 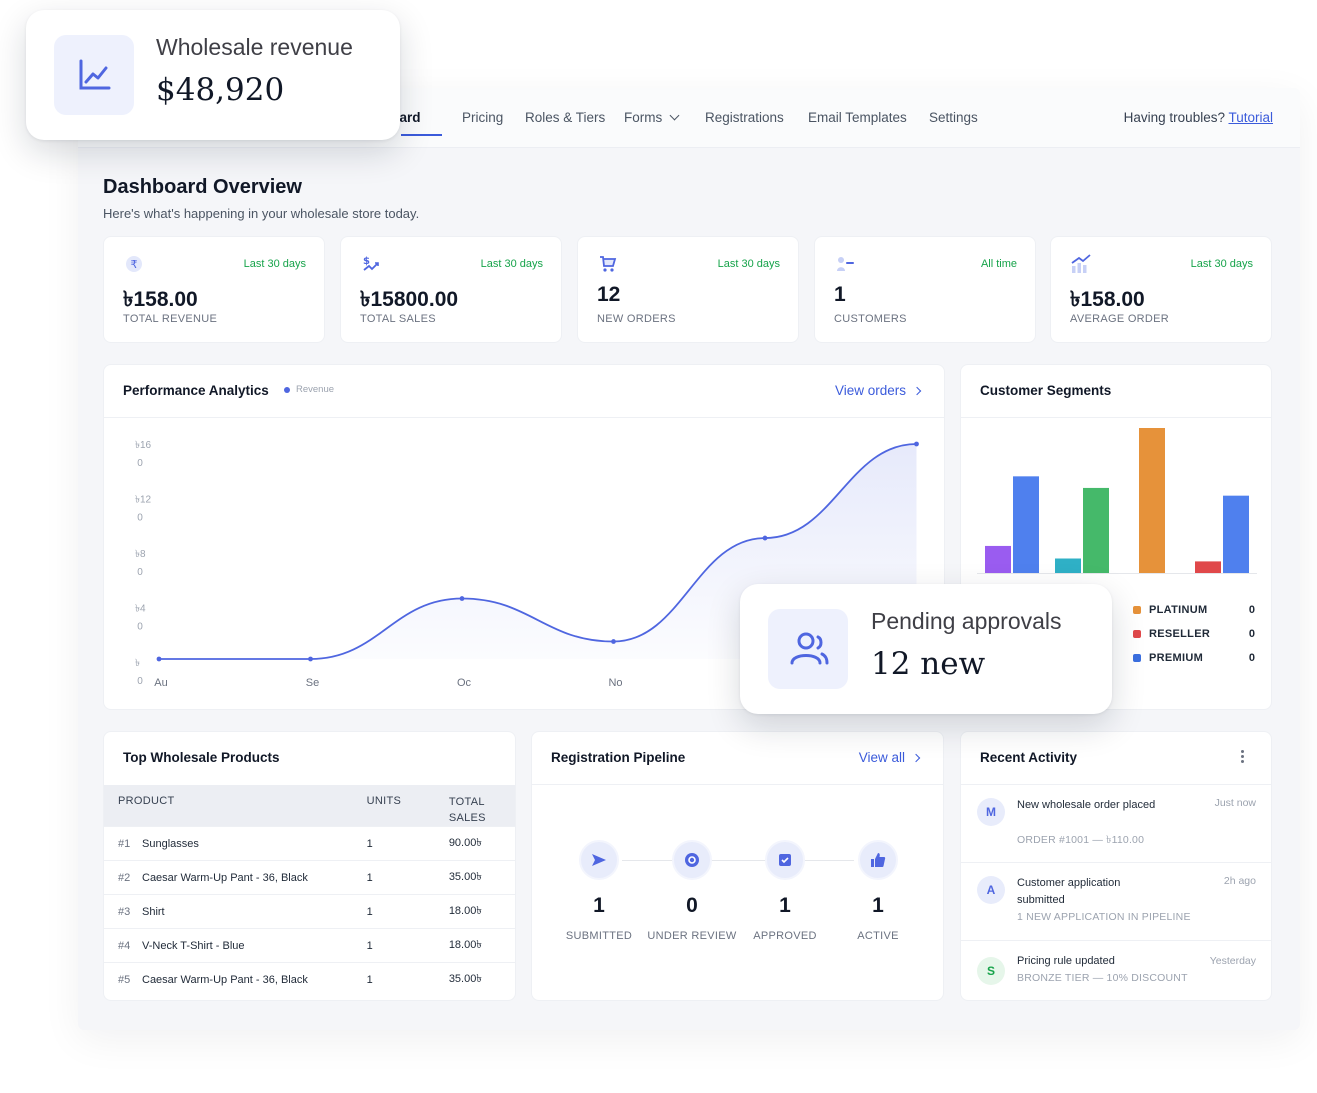 What do you see at coordinates (878, 891) in the screenshot?
I see `pipeline-step-active: 1 ACTIVE` at bounding box center [878, 891].